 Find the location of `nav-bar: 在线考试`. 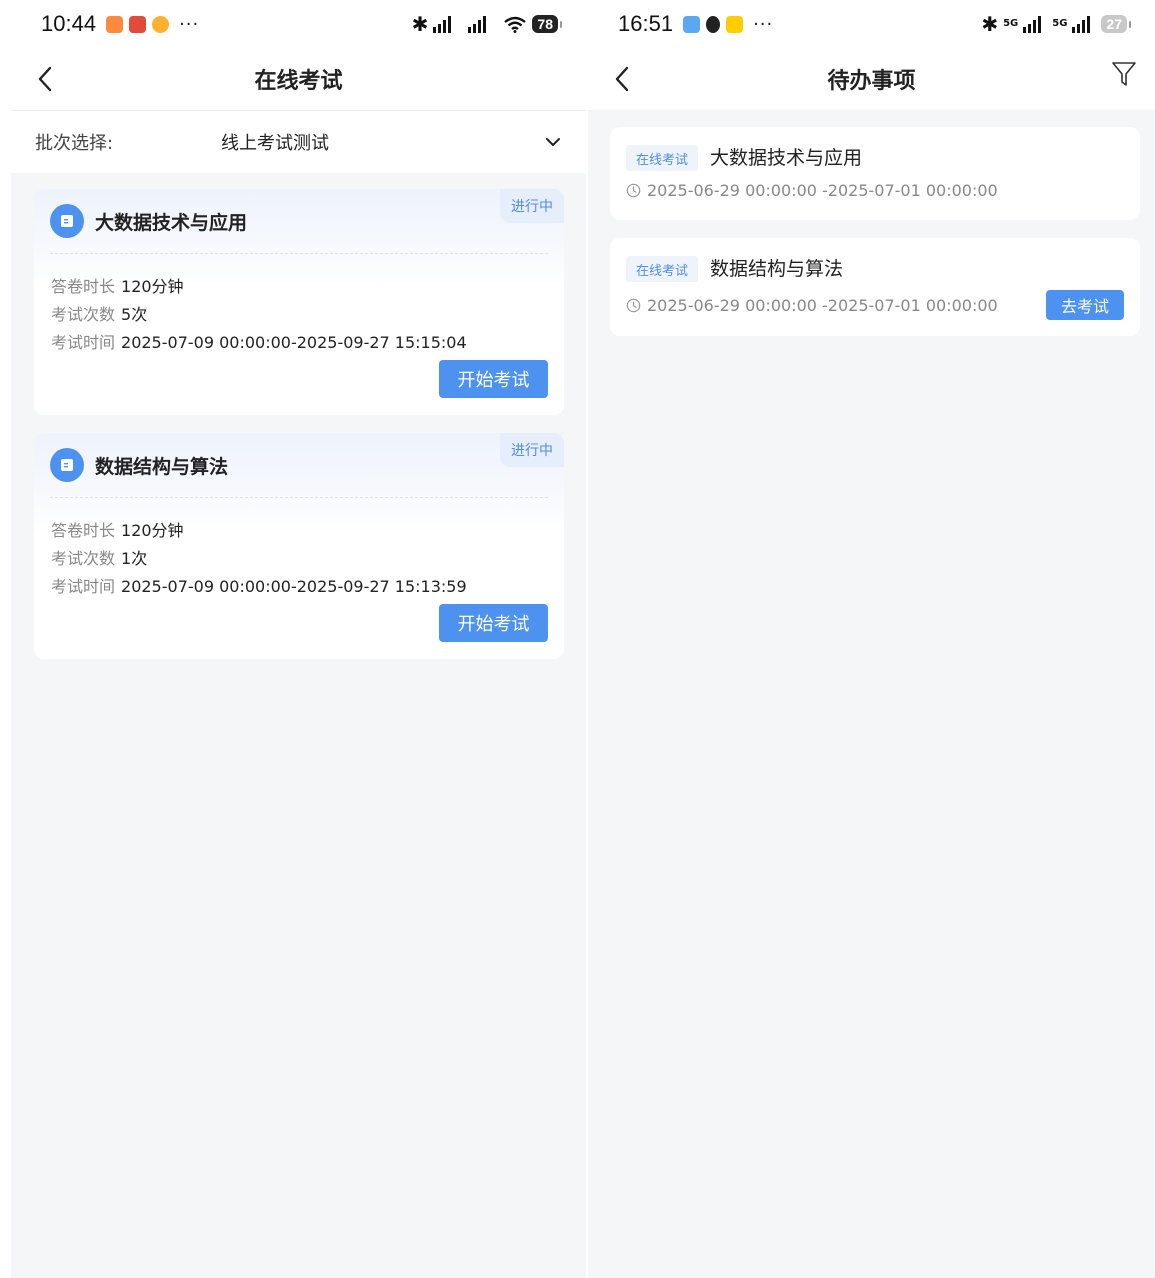

nav-bar: 在线考试 is located at coordinates (298, 79).